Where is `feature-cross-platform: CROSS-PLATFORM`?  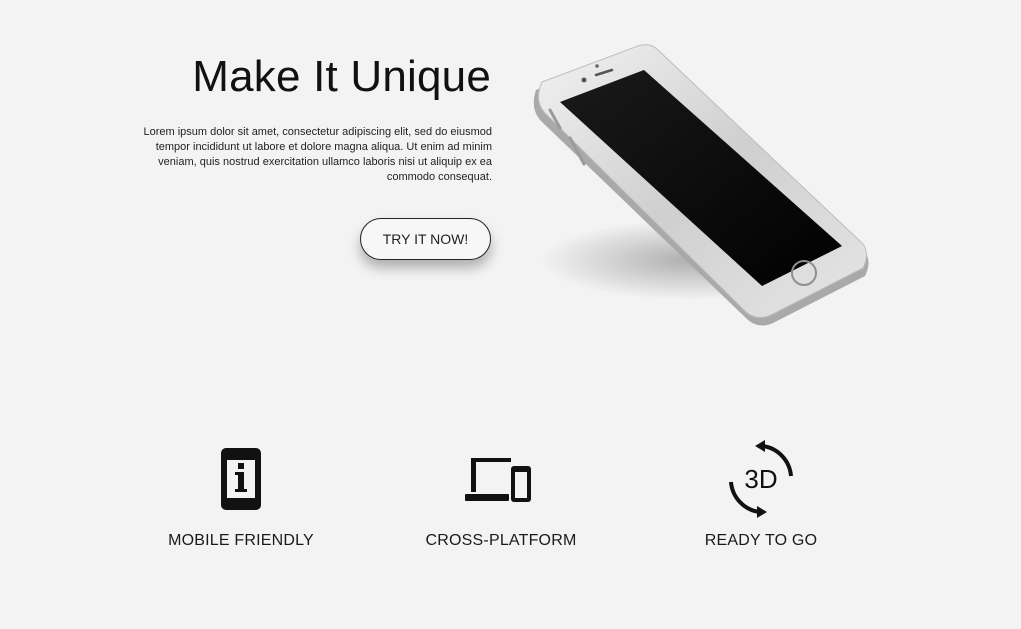
feature-cross-platform: CROSS-PLATFORM is located at coordinates (501, 495).